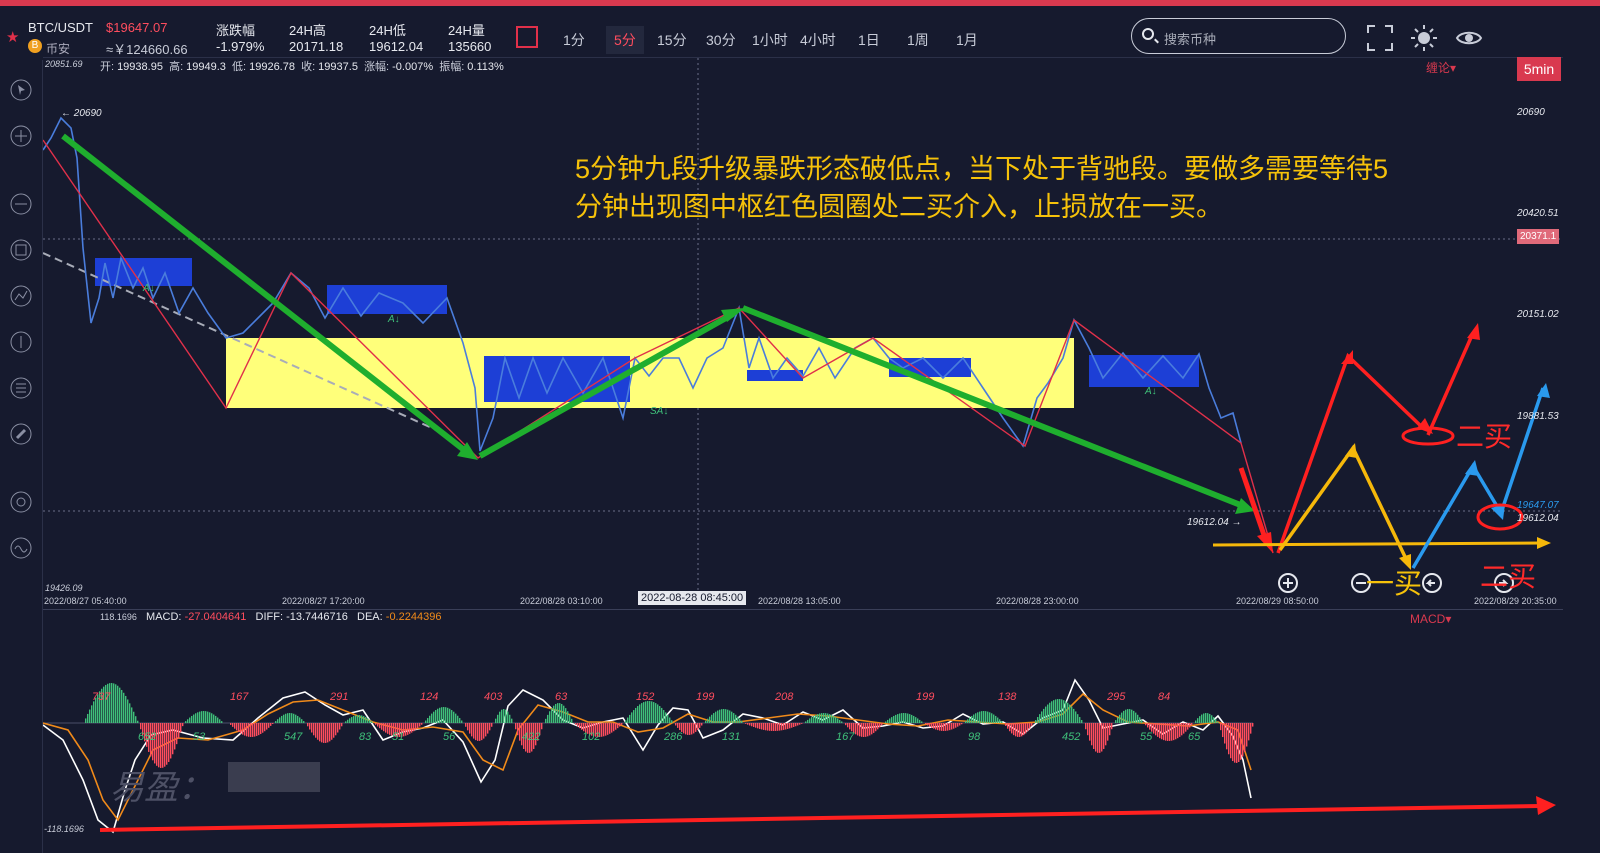 The width and height of the screenshot is (1600, 853). Describe the element at coordinates (561, 601) in the screenshot. I see `x-axis-label: 2022/08/28 03:10:00` at that location.